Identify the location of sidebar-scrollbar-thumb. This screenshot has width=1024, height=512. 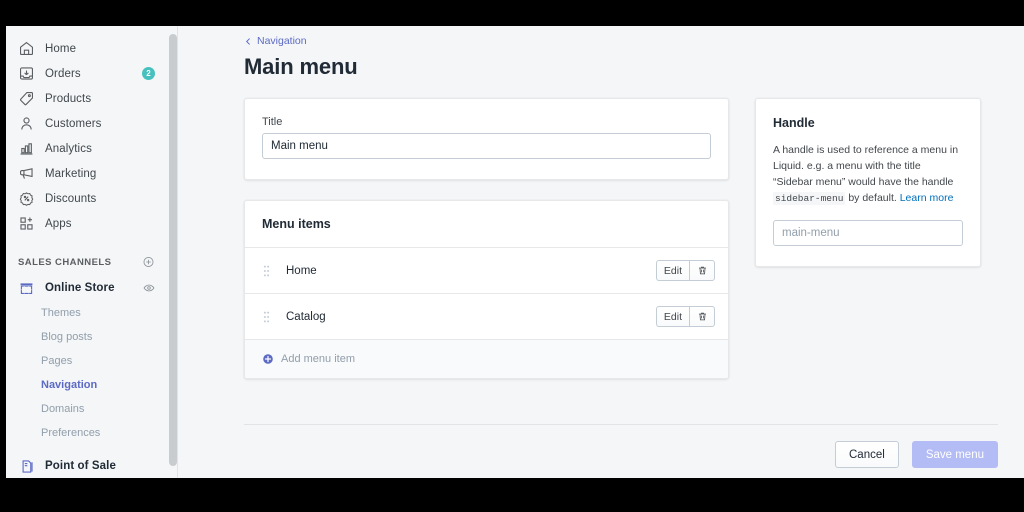
(173, 250).